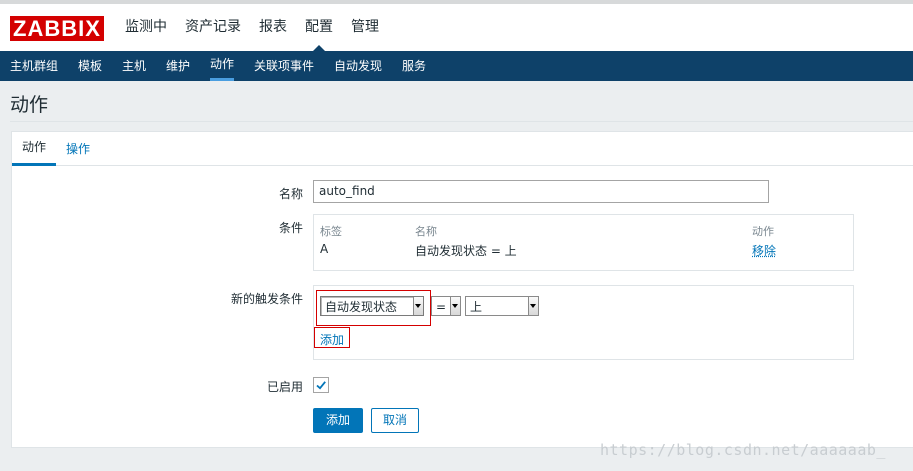 This screenshot has width=913, height=471. What do you see at coordinates (456, 66) in the screenshot?
I see `sub-navigation: 主机群组 模板 主机 维护 动作 关联项事件 自动发现 服务` at bounding box center [456, 66].